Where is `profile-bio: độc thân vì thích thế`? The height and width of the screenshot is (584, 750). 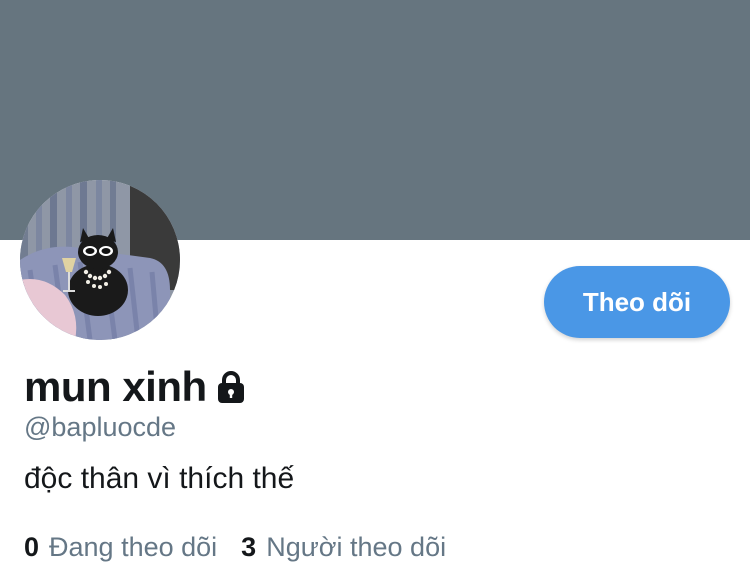 profile-bio: độc thân vì thích thế is located at coordinates (159, 478).